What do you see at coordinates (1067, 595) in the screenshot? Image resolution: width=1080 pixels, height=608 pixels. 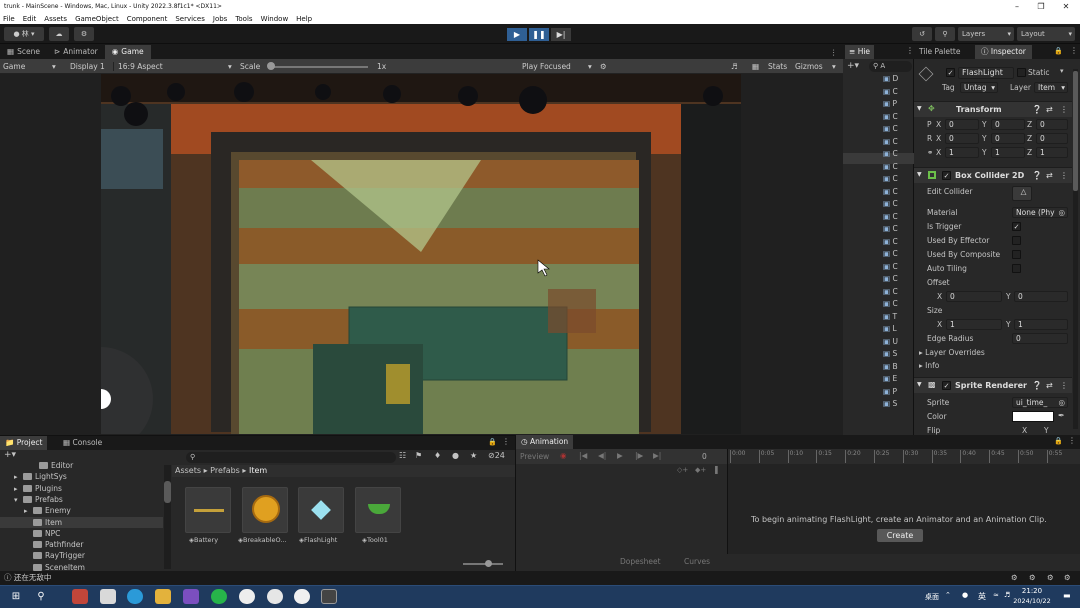 I see `notification-icon: ▬` at bounding box center [1067, 595].